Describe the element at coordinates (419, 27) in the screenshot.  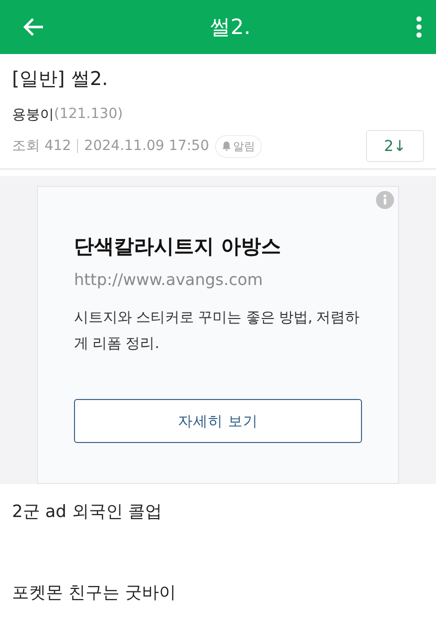
I see `more-menu-button` at that location.